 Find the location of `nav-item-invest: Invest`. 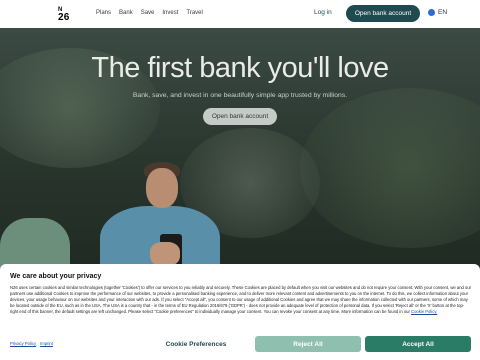

nav-item-invest: Invest is located at coordinates (170, 13).